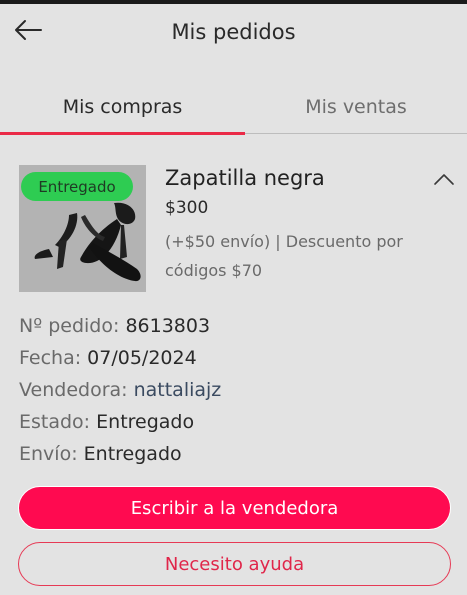 The image size is (467, 595). I want to click on tab-mis-ventas: Mis ventas, so click(356, 107).